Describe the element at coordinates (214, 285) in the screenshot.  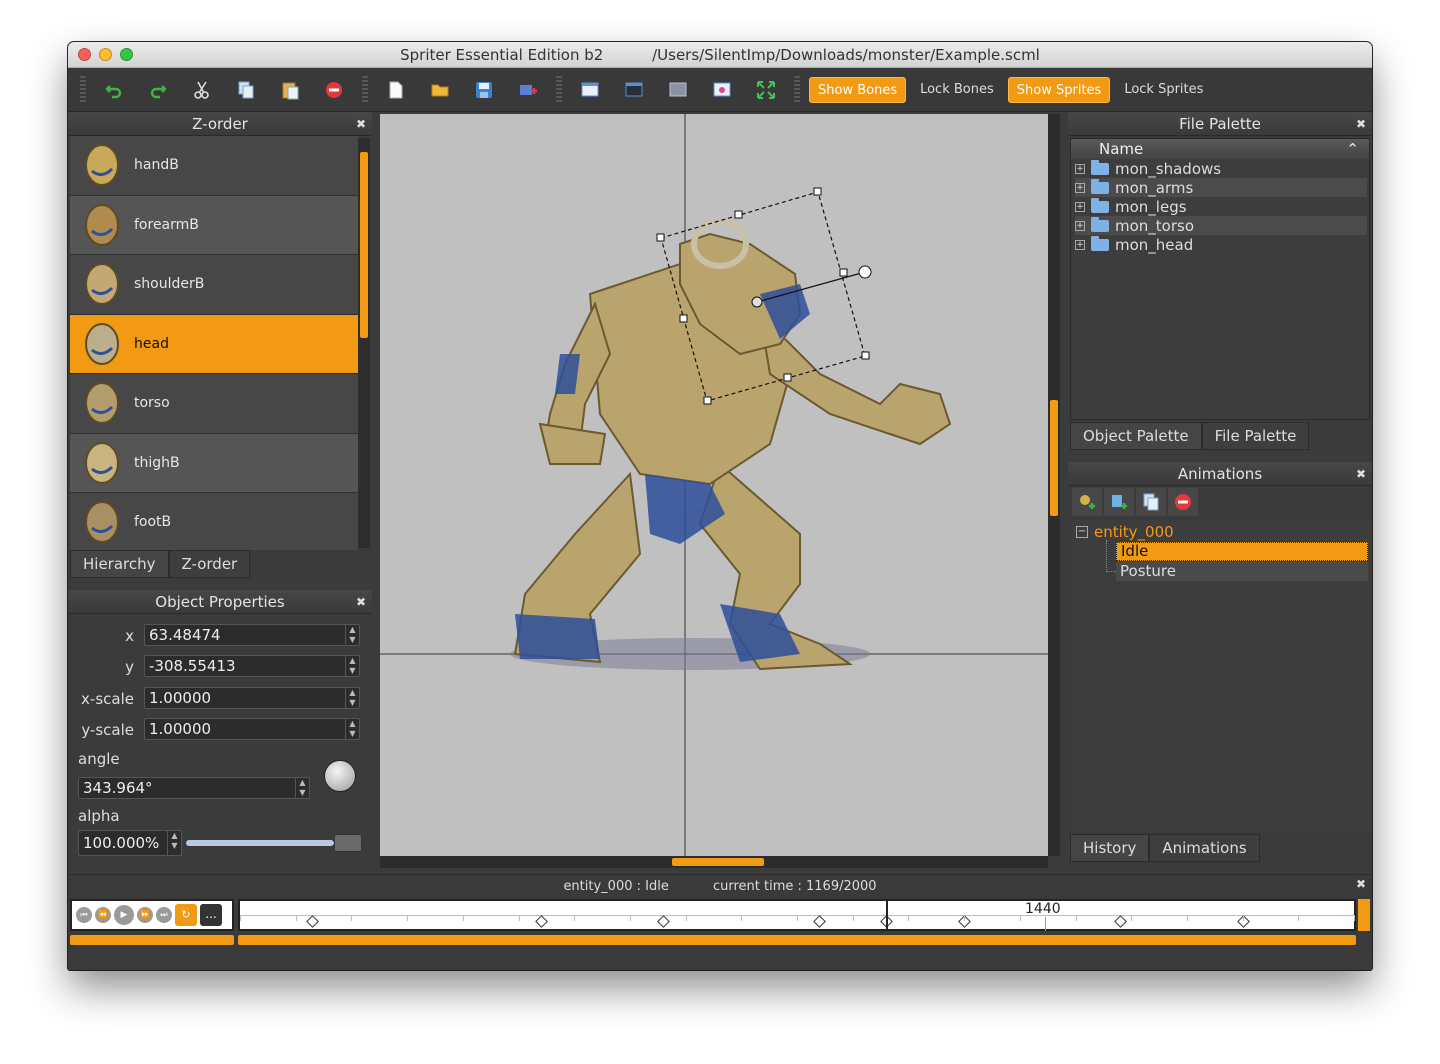
I see `zorder-item: shoulderB` at that location.